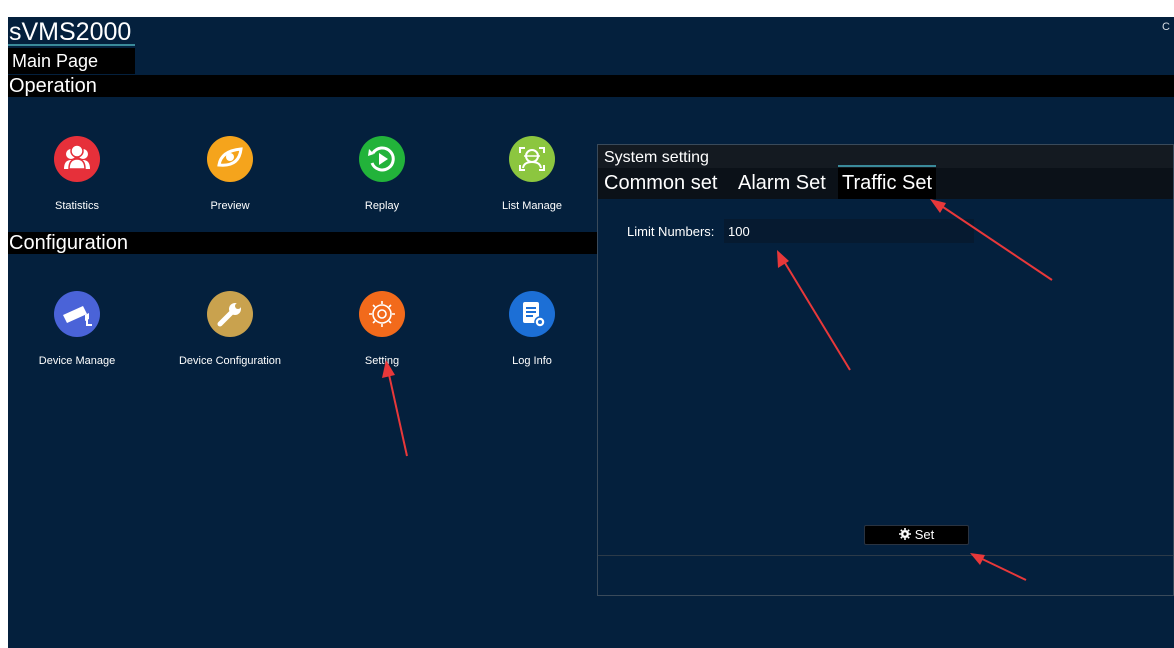  I want to click on set-button-label: Set, so click(924, 534).